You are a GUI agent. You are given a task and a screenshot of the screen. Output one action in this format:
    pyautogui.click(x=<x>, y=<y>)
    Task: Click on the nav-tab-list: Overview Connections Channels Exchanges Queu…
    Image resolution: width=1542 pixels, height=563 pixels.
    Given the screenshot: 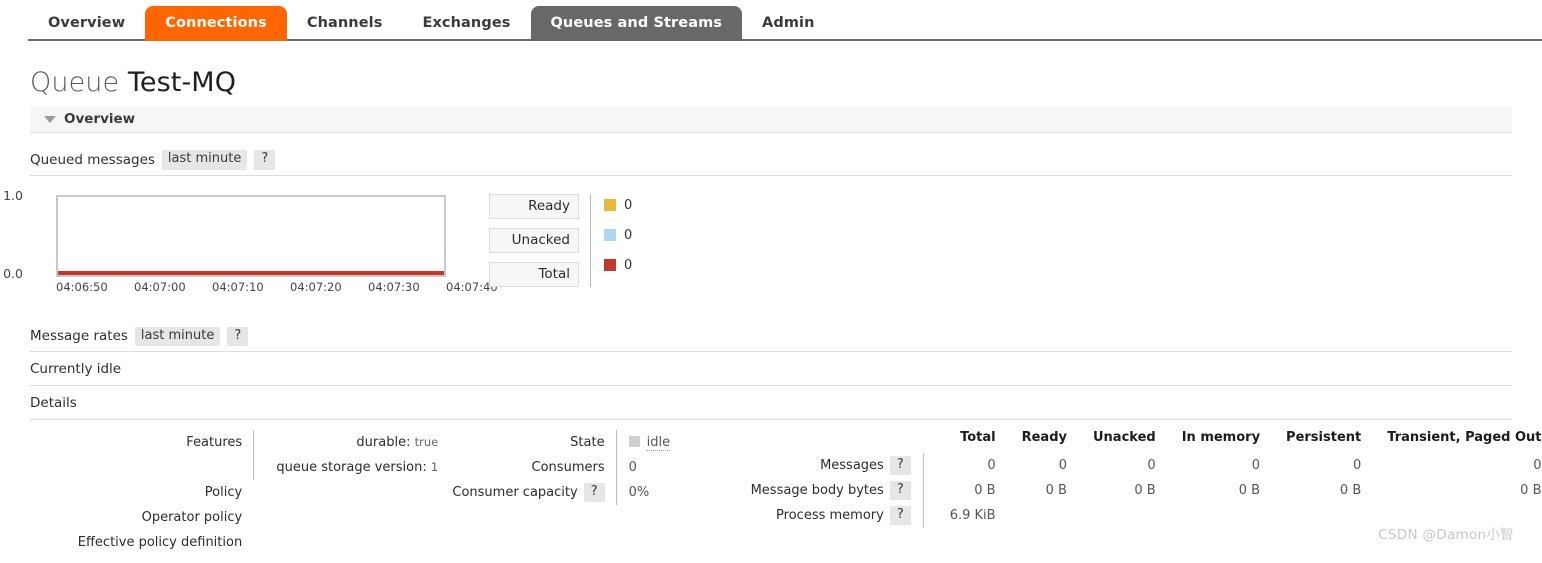 What is the action you would take?
    pyautogui.click(x=431, y=20)
    